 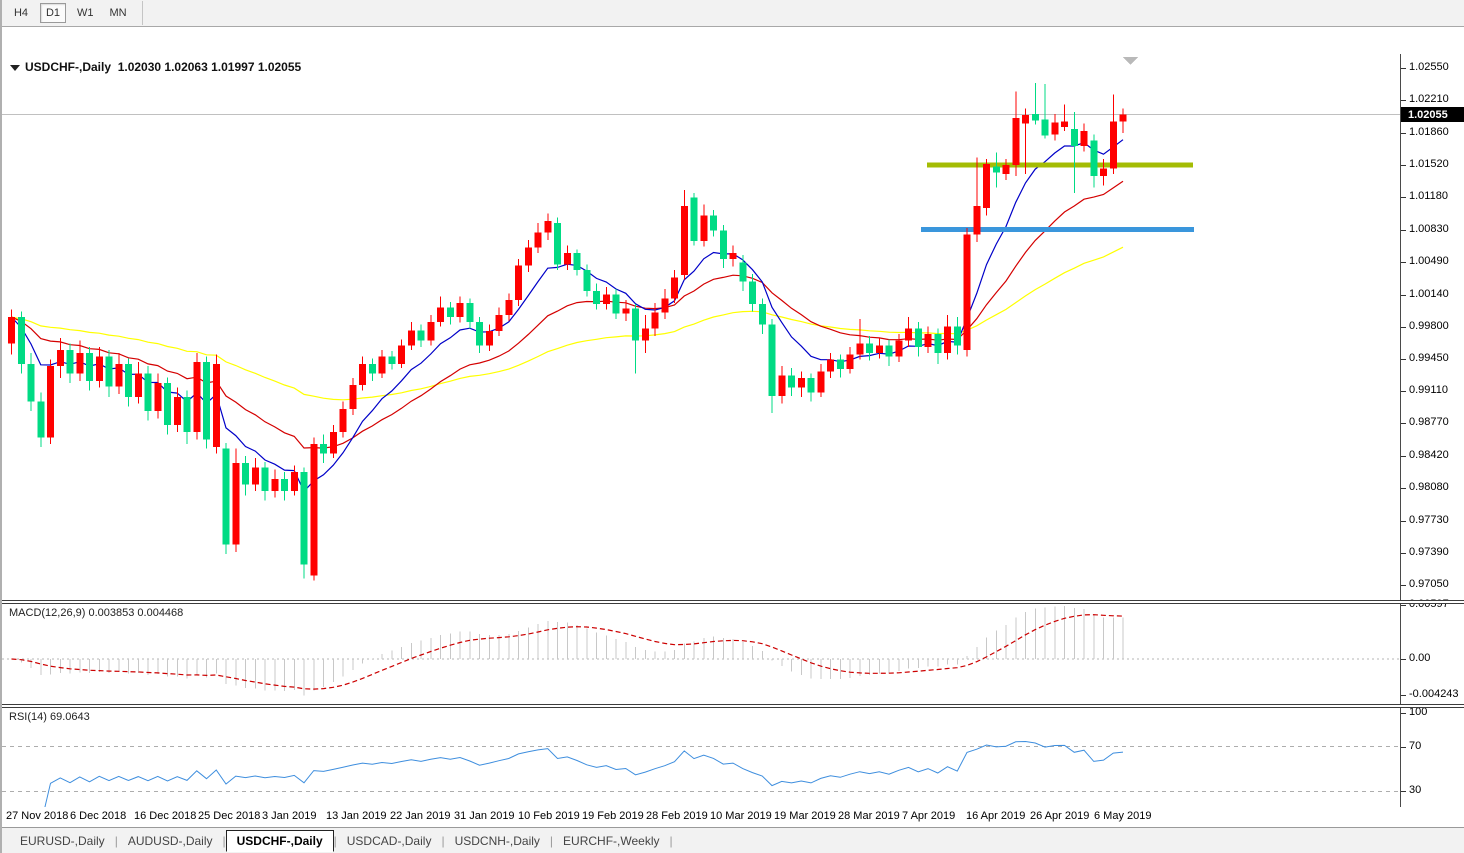 What do you see at coordinates (1429, 552) in the screenshot?
I see `price-tick-label: 0.97390` at bounding box center [1429, 552].